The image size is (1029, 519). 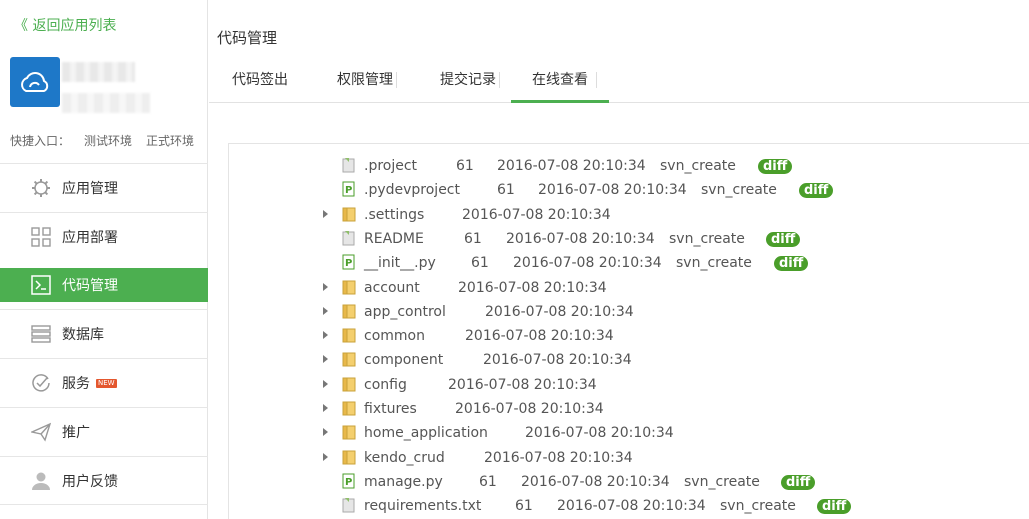 I want to click on folder-row: home_application 2016-07-08 20:10:34, so click(x=629, y=434).